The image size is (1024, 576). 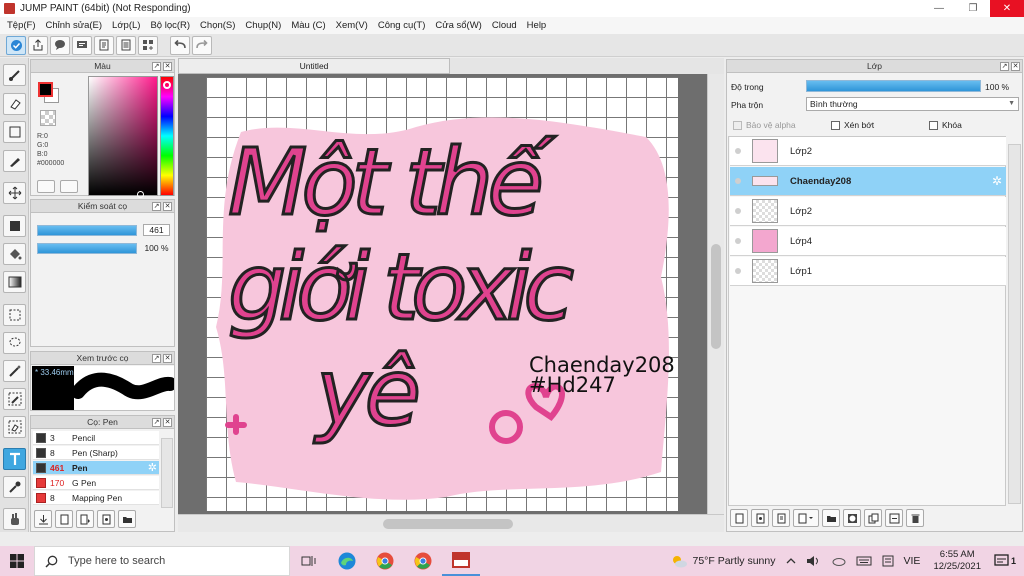 What do you see at coordinates (96, 453) in the screenshot?
I see `brush-item-pen-sharp: 8 Pen (Sharp)` at bounding box center [96, 453].